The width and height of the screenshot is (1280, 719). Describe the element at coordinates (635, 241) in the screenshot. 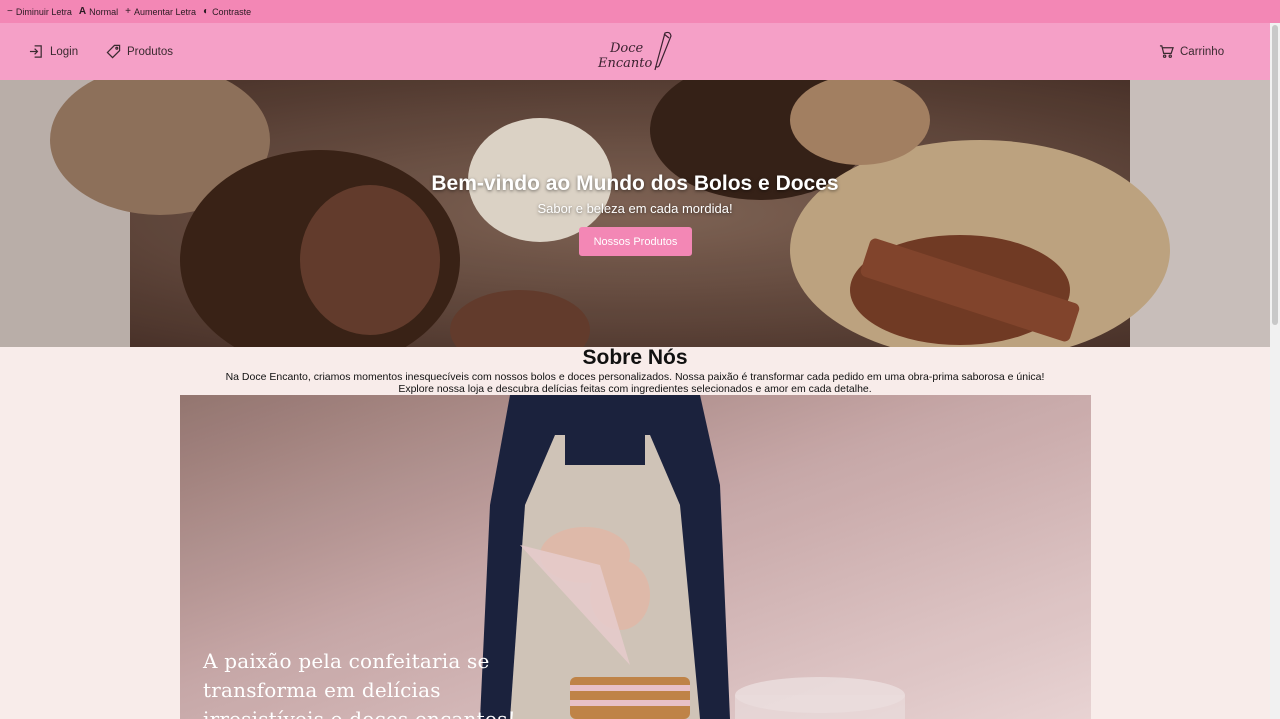

I see `our-products-button: Nossos Produtos` at that location.